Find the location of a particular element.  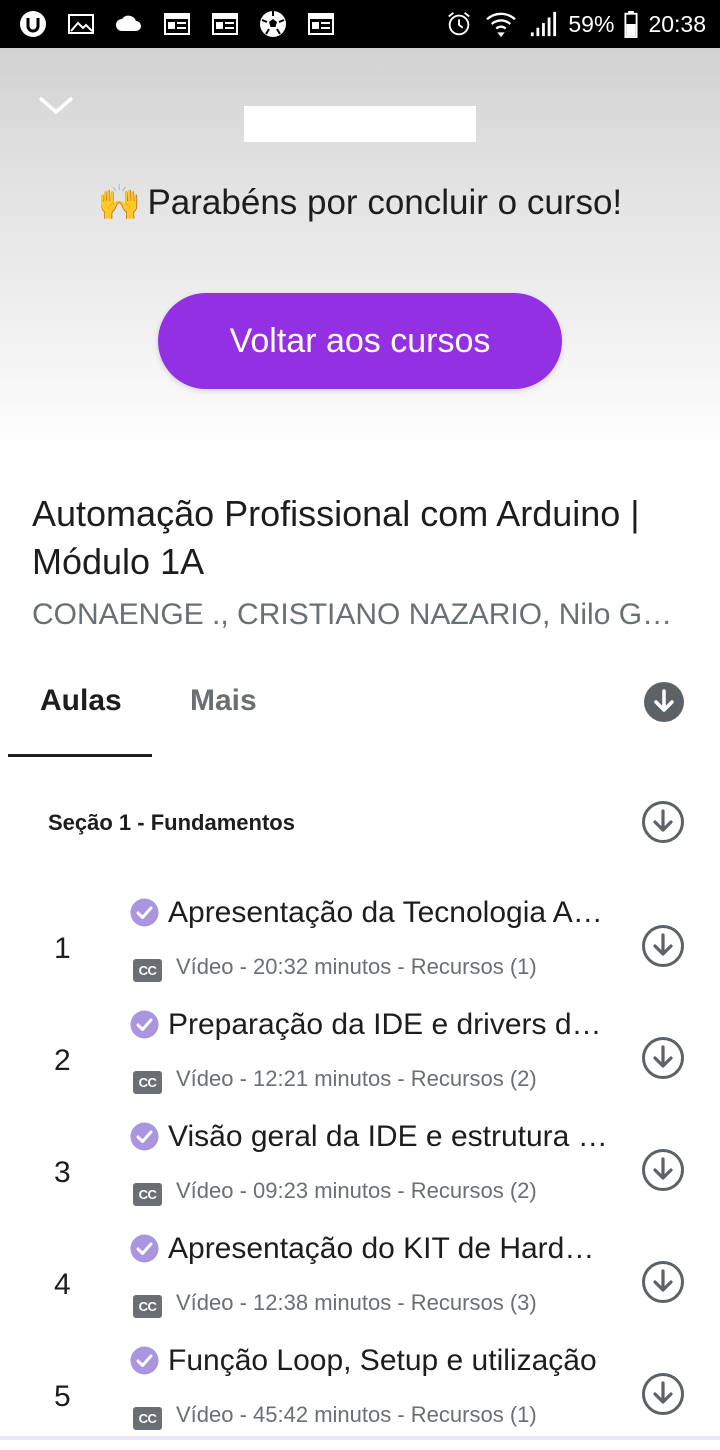

notification-icons is located at coordinates (177, 24).